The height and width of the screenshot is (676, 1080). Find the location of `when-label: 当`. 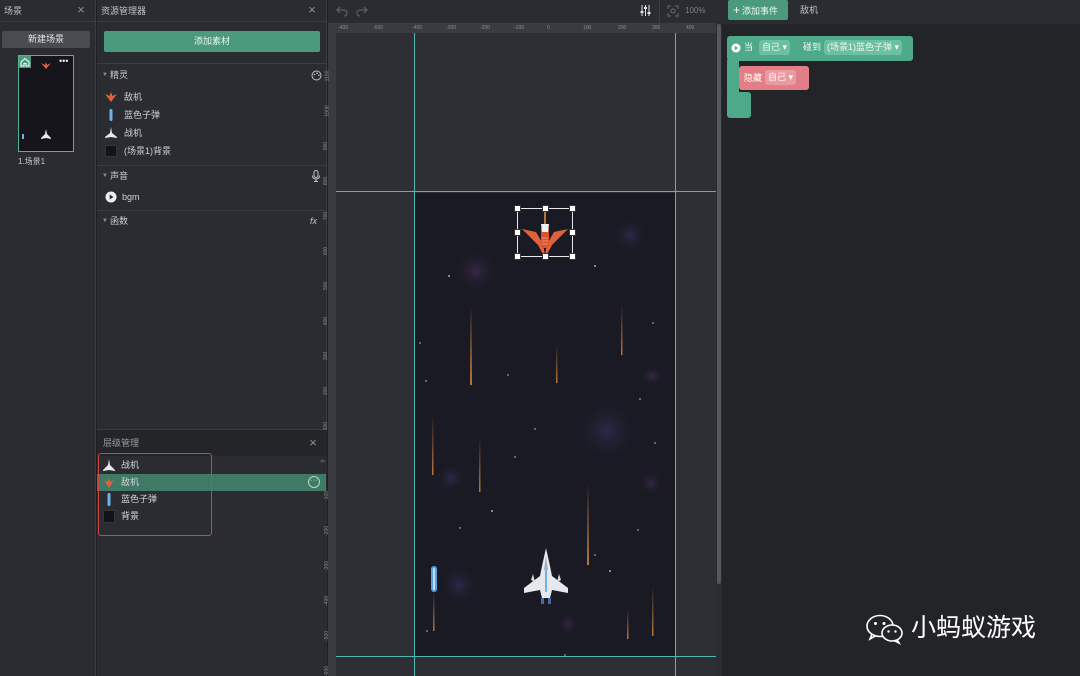

when-label: 当 is located at coordinates (749, 47).